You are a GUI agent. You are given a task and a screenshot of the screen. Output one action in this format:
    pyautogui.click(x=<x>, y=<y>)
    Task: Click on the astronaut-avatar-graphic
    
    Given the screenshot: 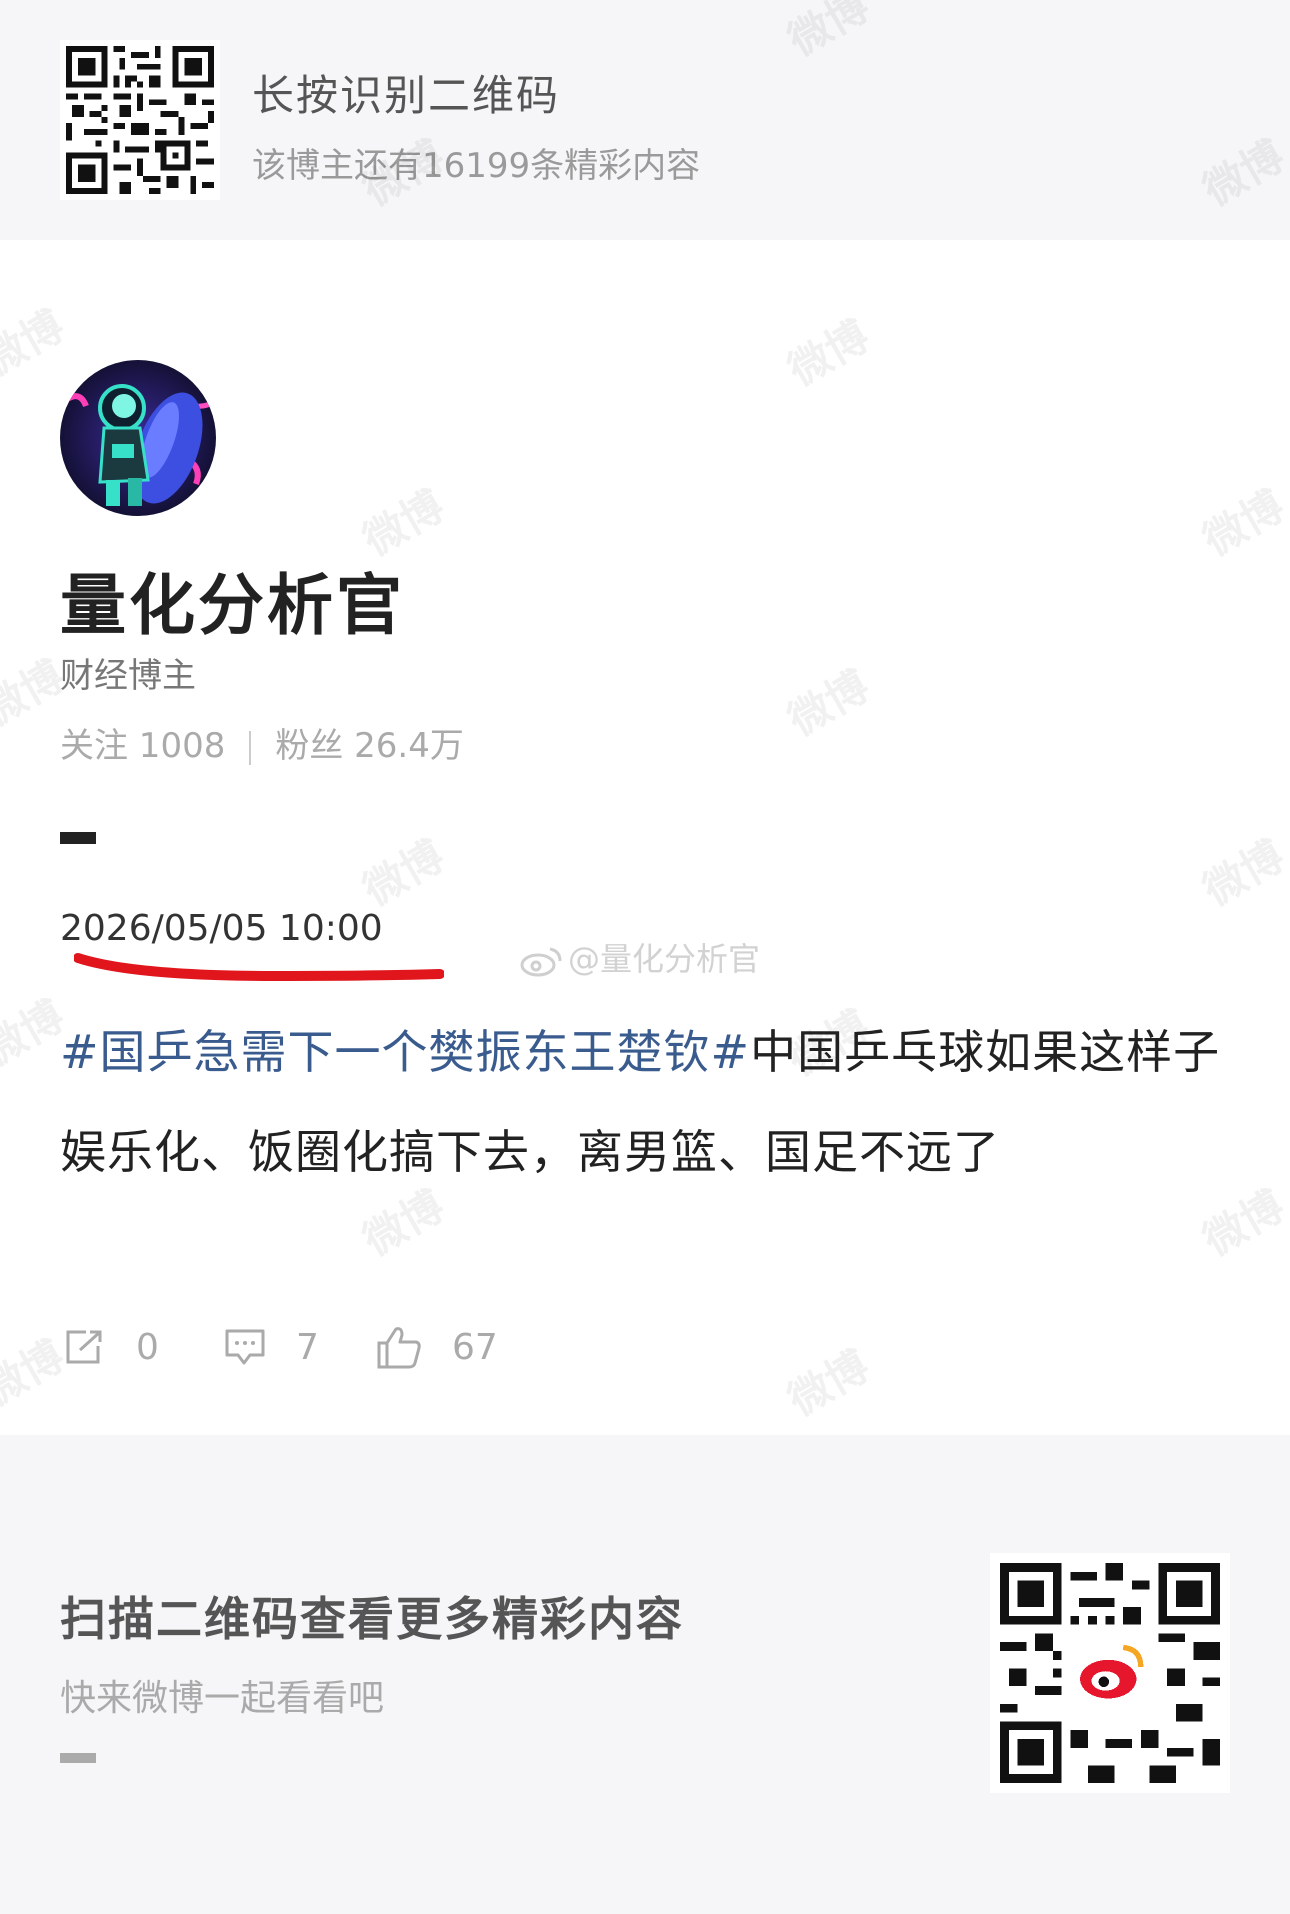 What is the action you would take?
    pyautogui.click(x=138, y=438)
    